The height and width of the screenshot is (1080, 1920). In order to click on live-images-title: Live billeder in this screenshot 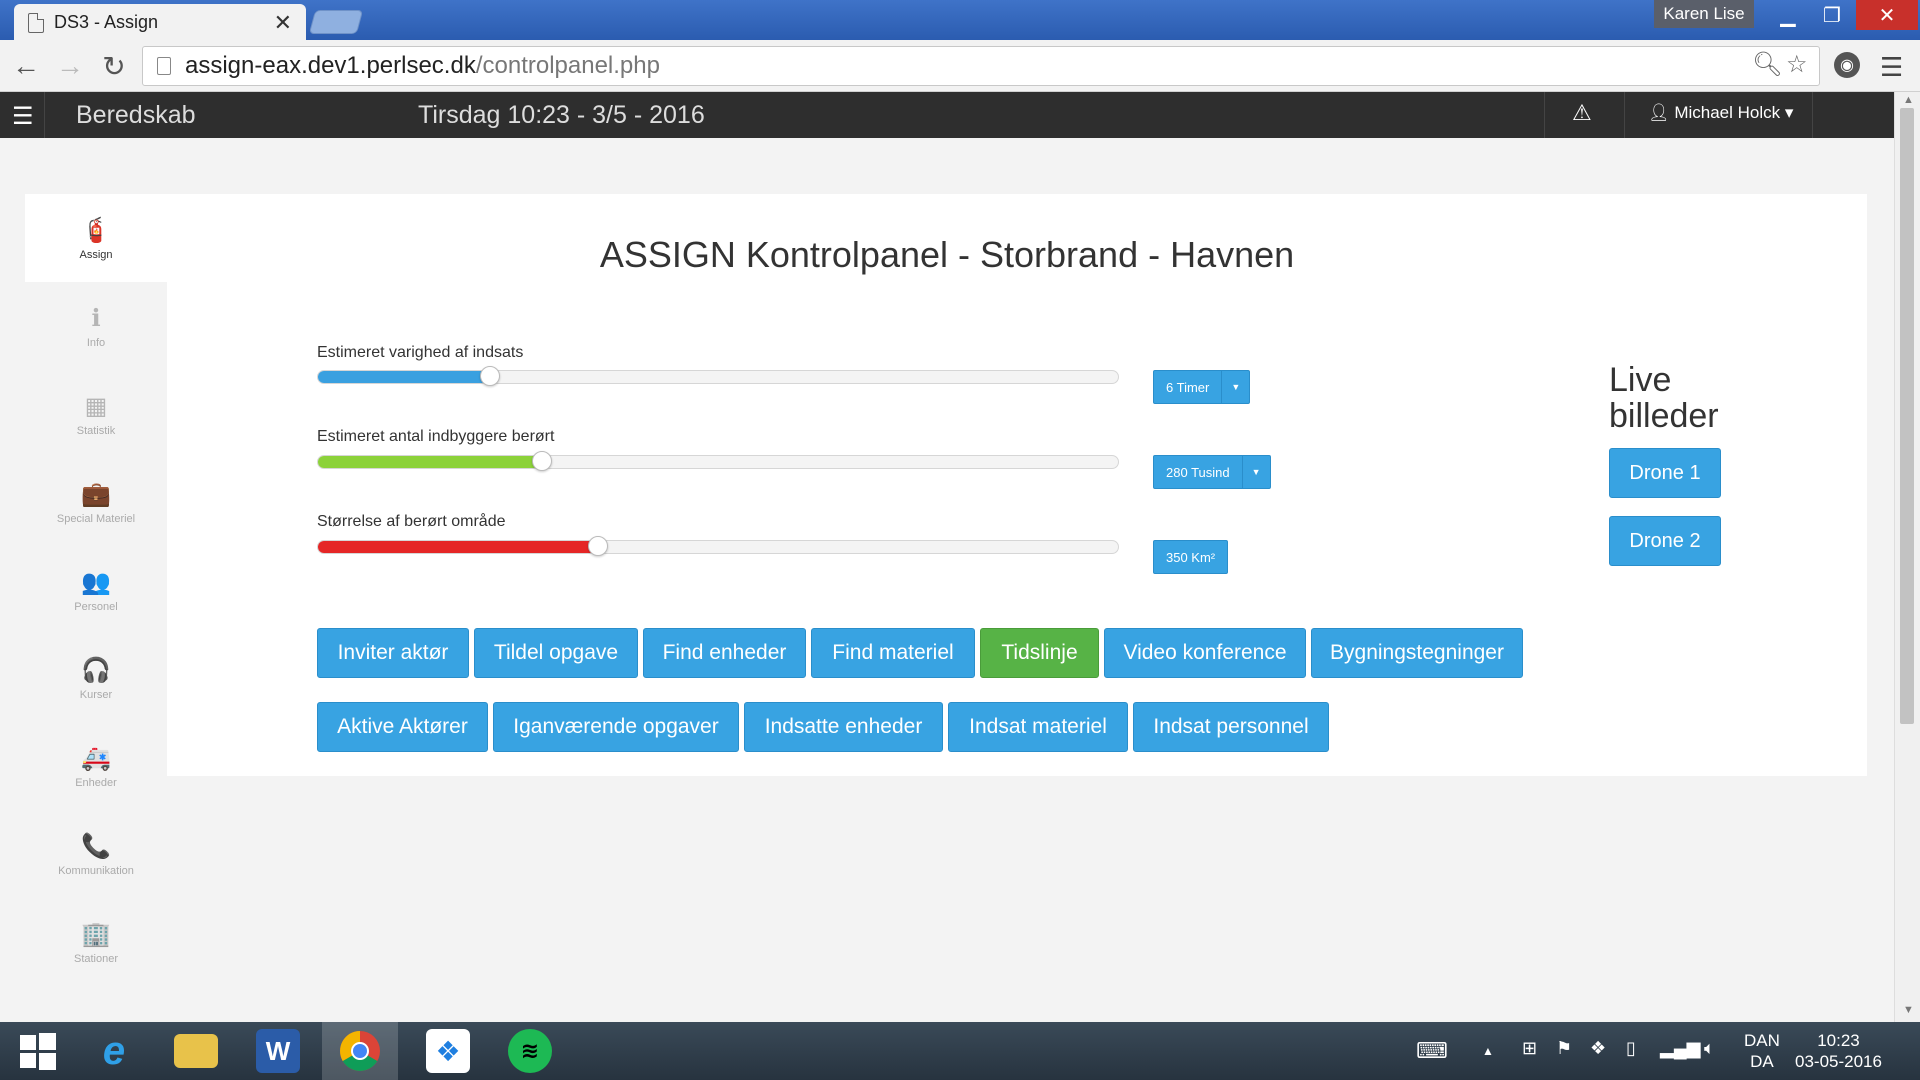, I will do `click(1664, 398)`.